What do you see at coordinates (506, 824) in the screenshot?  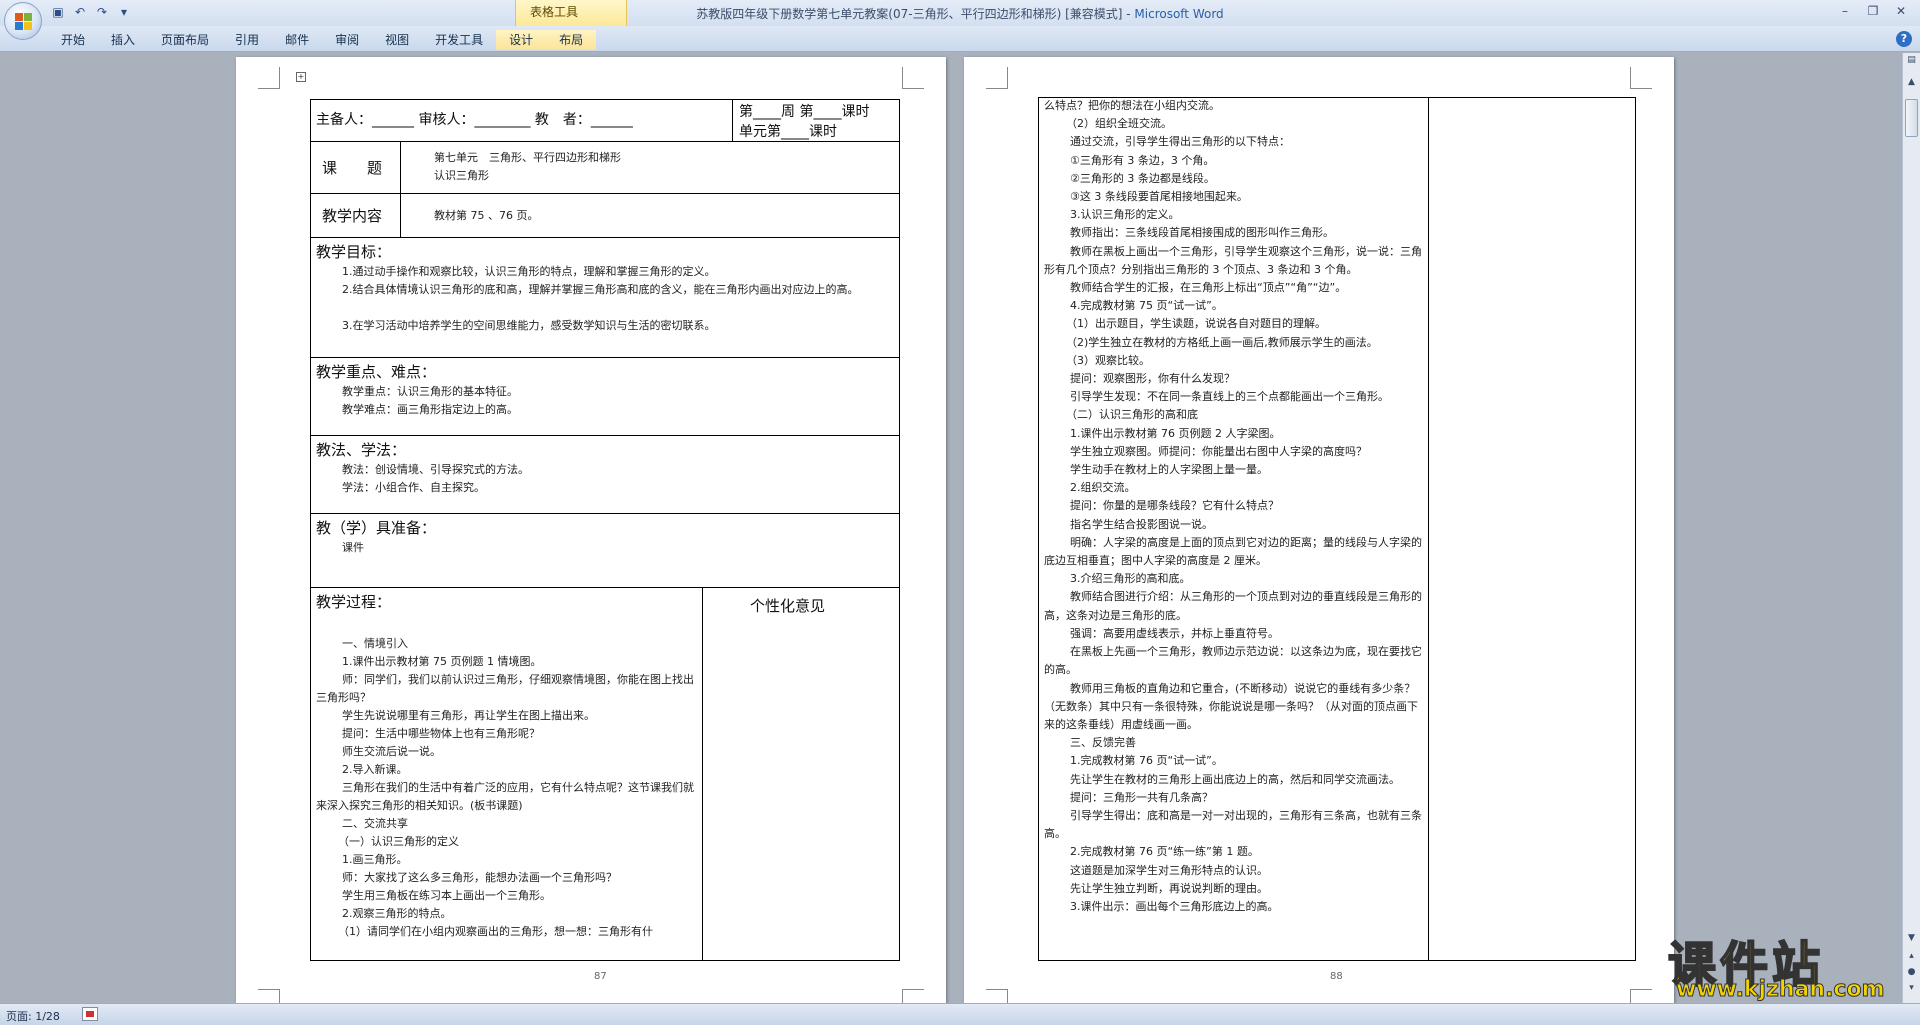 I see `process-line: 二、交流共享` at bounding box center [506, 824].